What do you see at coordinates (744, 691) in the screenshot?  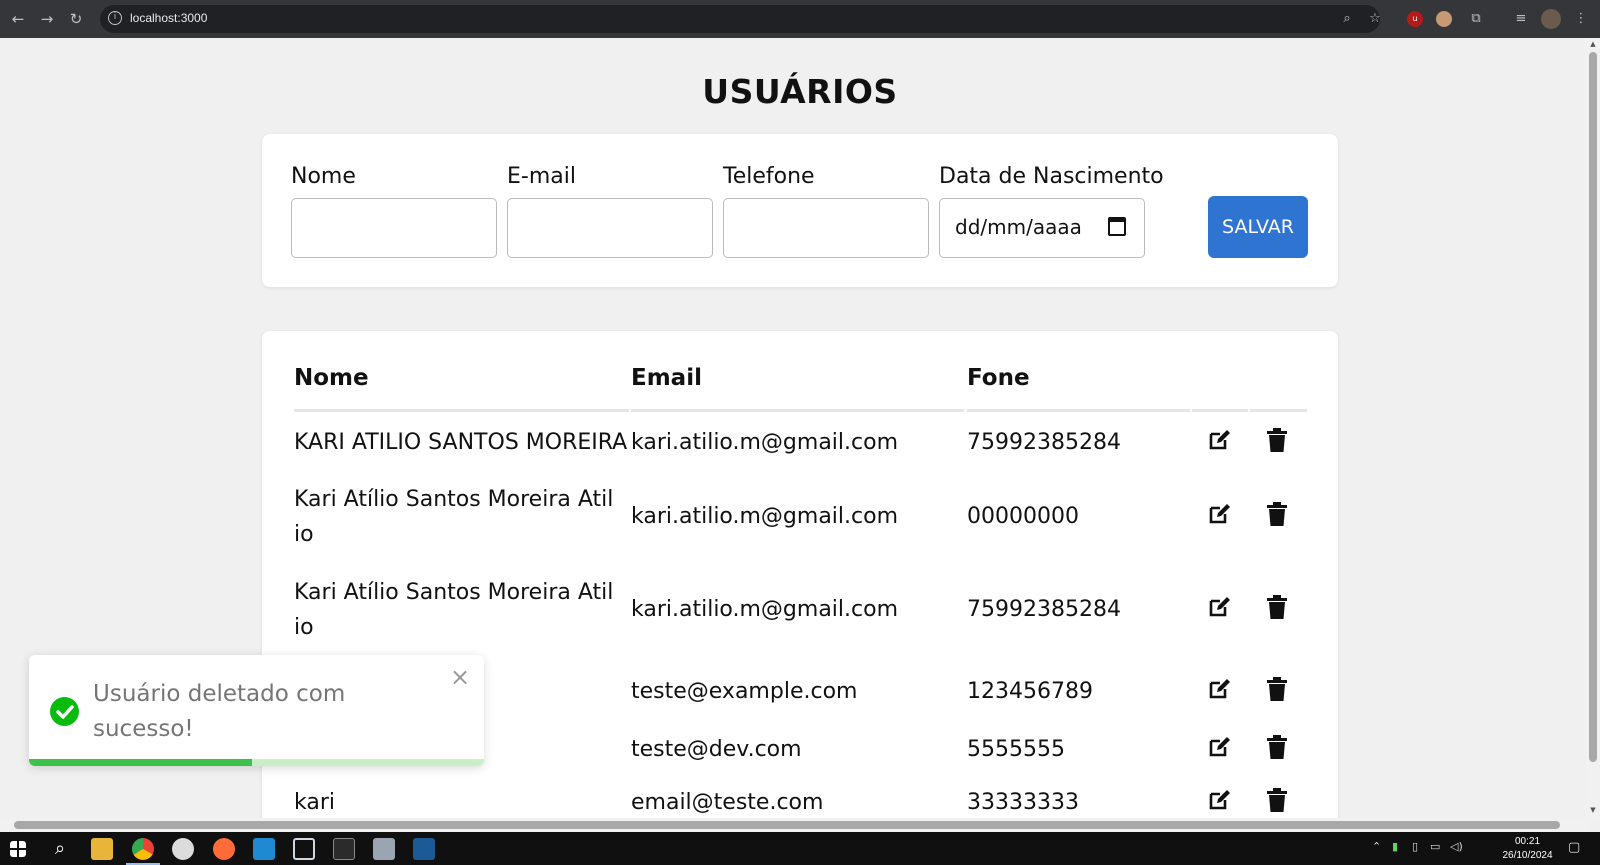 I see `cell-email: teste@example.com` at bounding box center [744, 691].